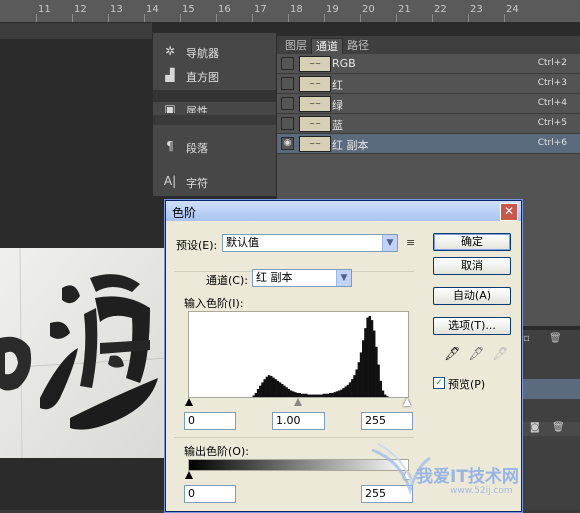  I want to click on new-channel-icon: ▫, so click(526, 338).